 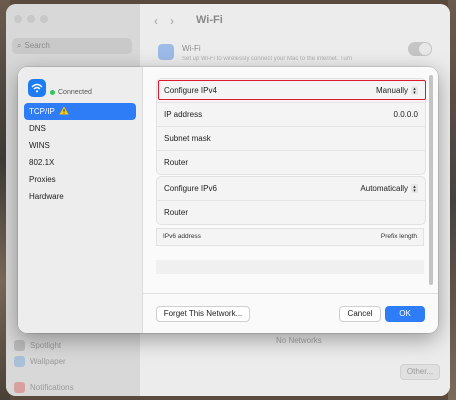 I want to click on tab-dns: DNS, so click(x=80, y=128).